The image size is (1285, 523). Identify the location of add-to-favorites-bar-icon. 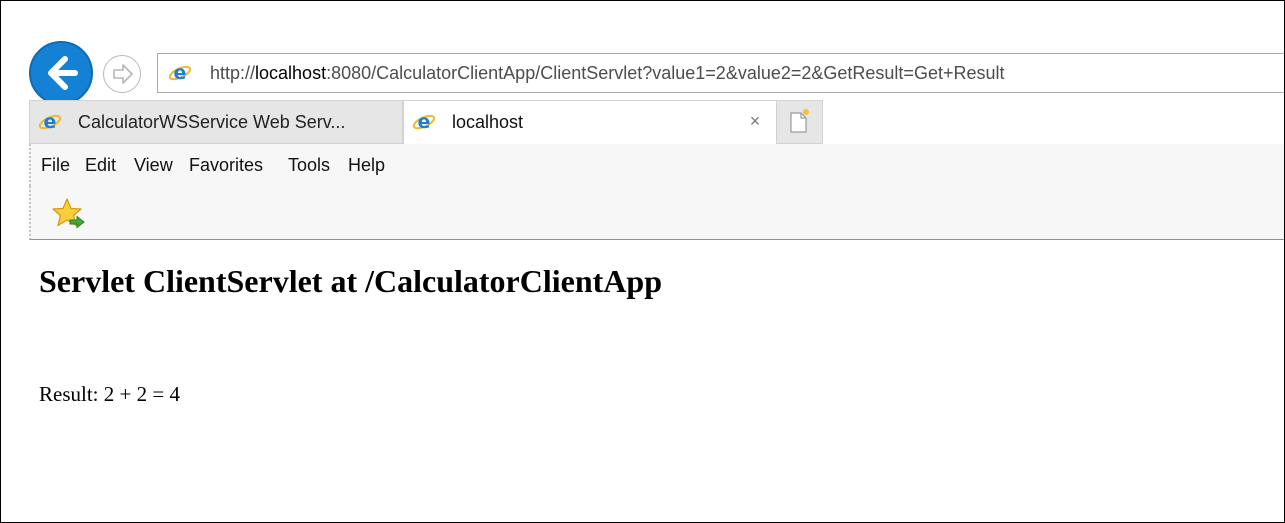
(69, 214).